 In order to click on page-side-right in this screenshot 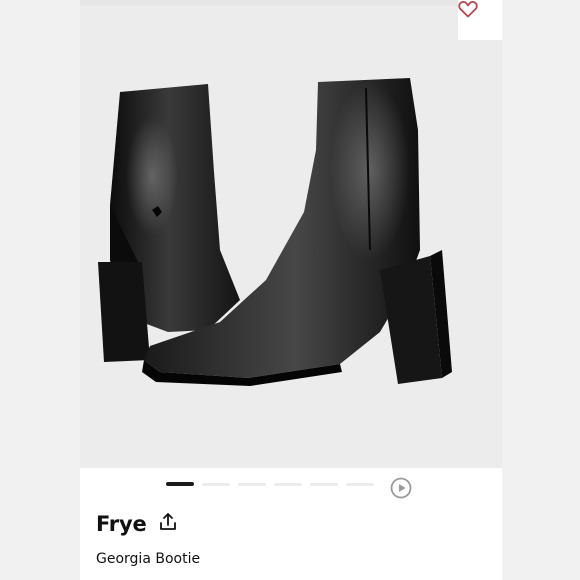, I will do `click(541, 290)`.